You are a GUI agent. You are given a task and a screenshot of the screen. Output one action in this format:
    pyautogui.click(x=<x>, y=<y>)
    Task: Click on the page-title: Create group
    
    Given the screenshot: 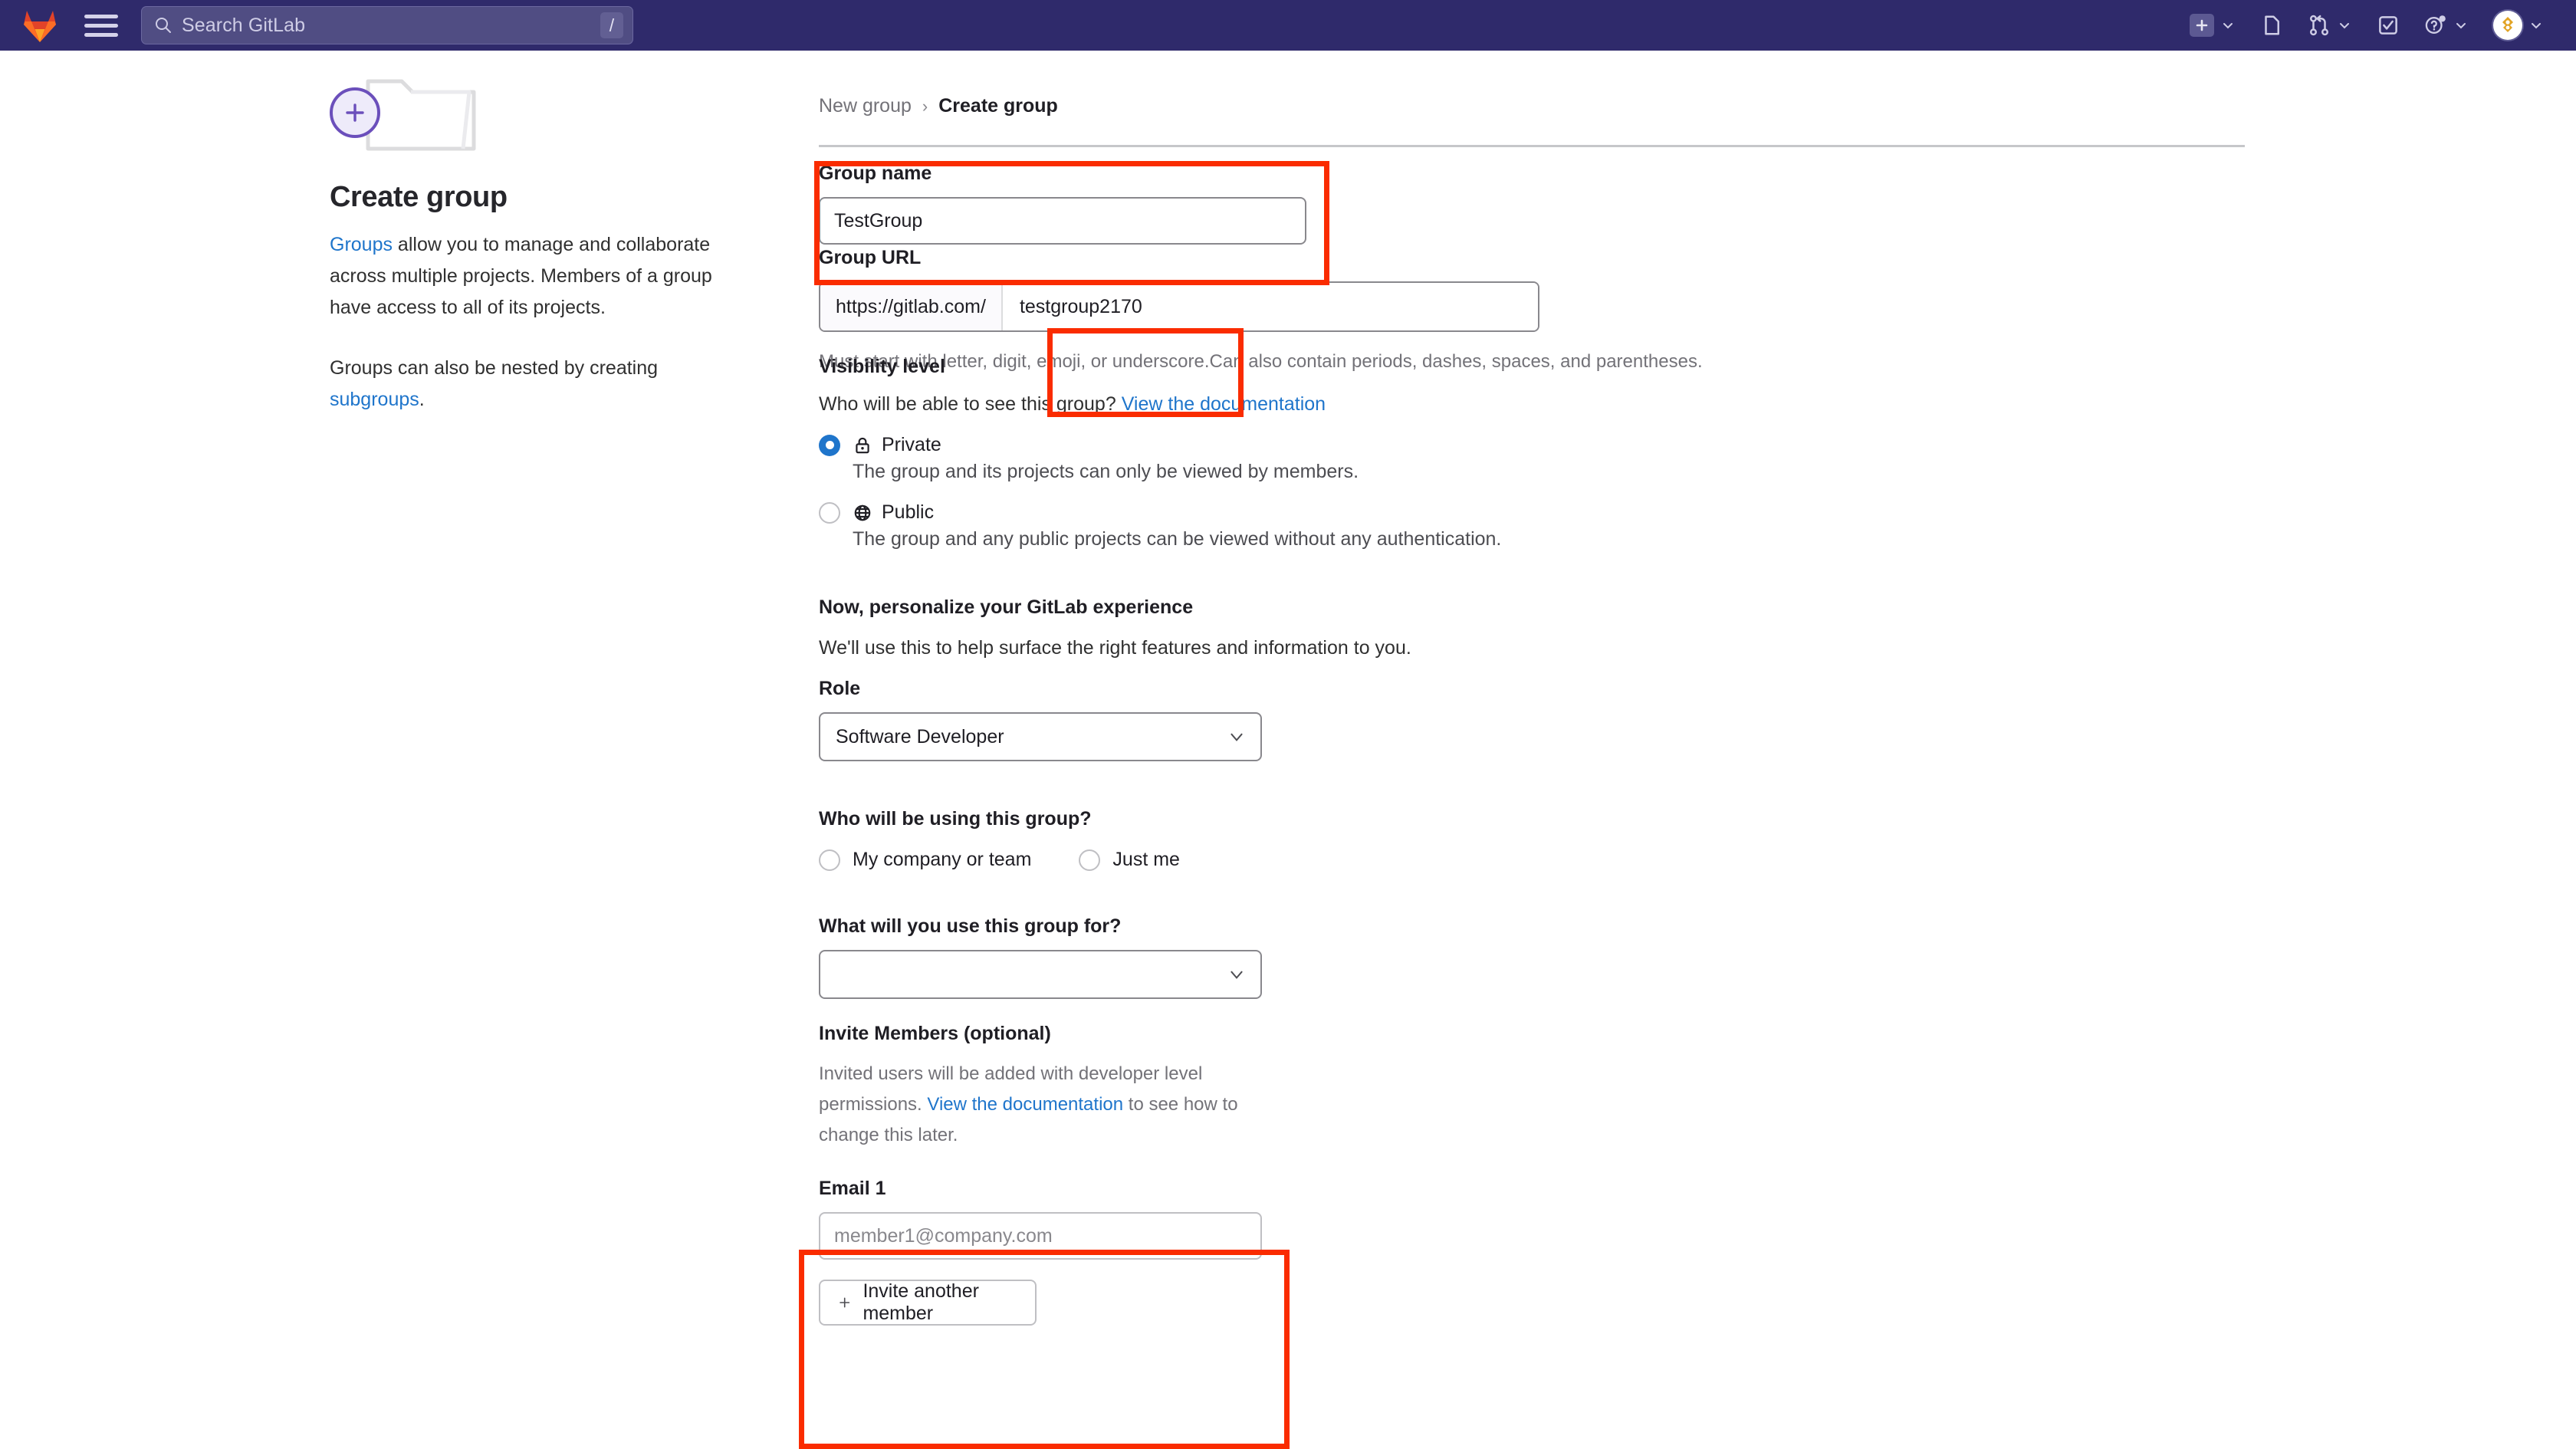 What is the action you would take?
    pyautogui.click(x=419, y=197)
    